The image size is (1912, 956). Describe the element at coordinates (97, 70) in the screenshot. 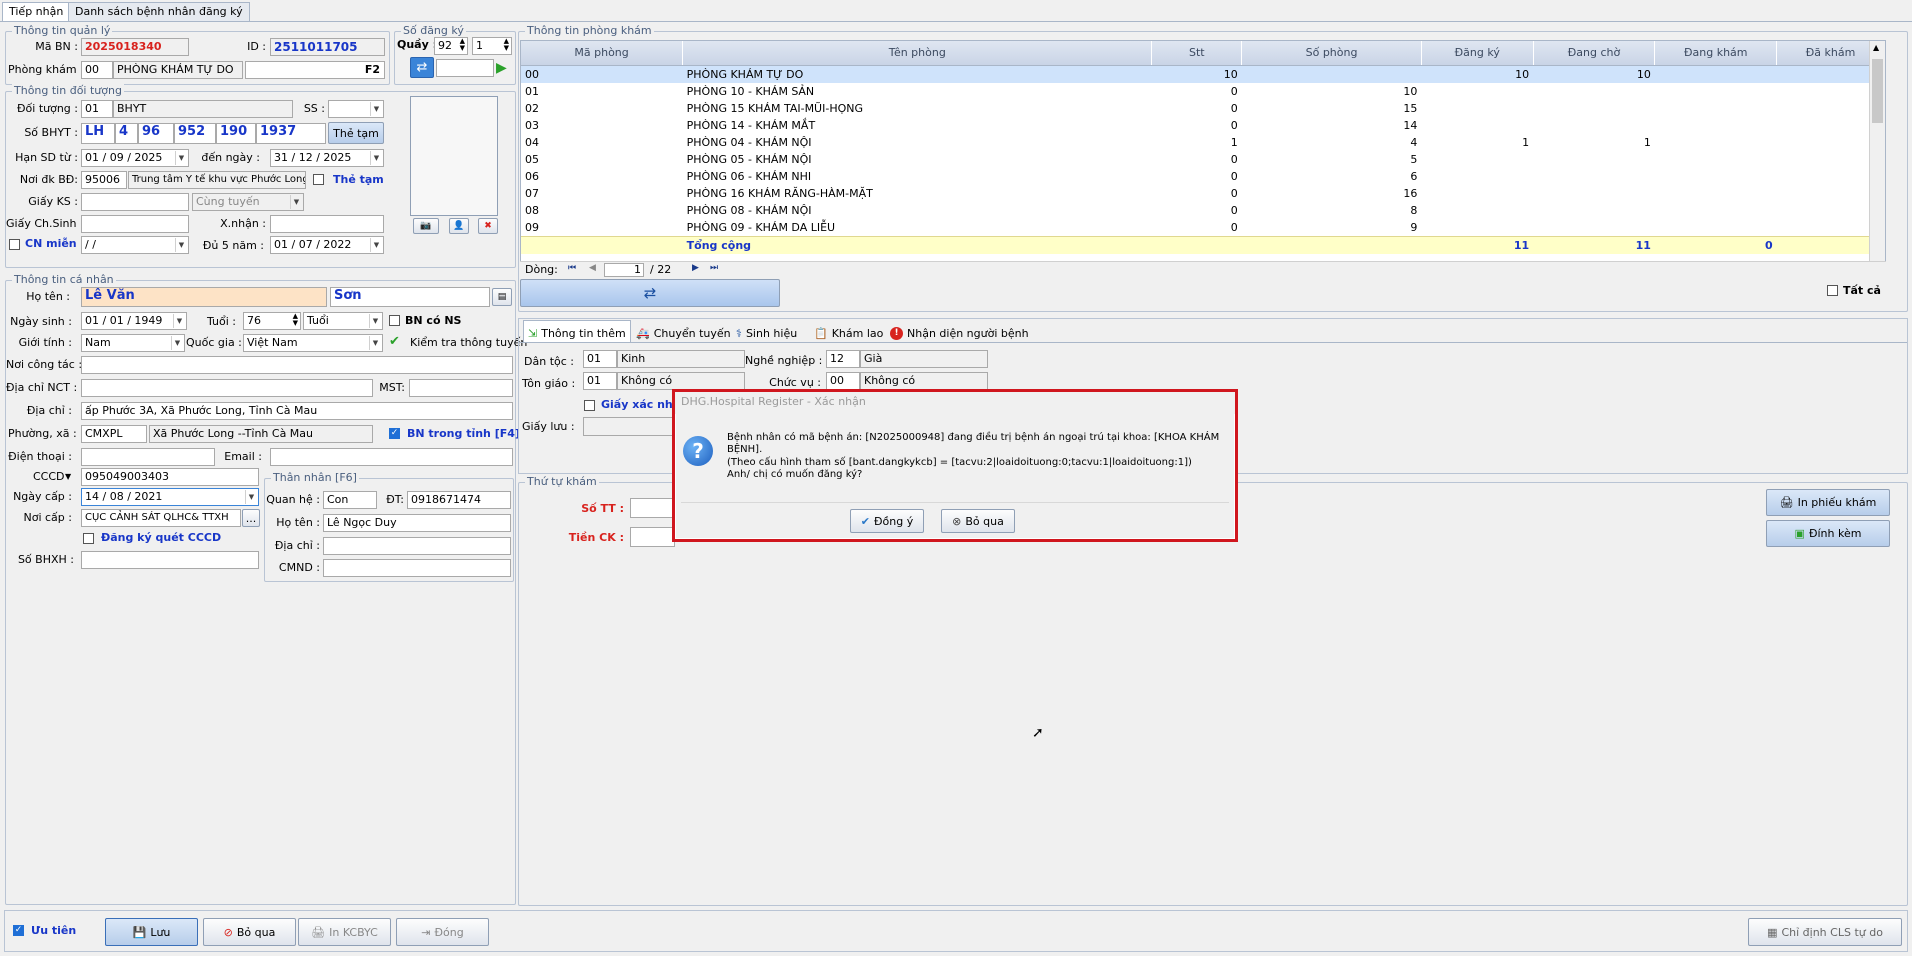

I see `phong-code-field: 00` at that location.